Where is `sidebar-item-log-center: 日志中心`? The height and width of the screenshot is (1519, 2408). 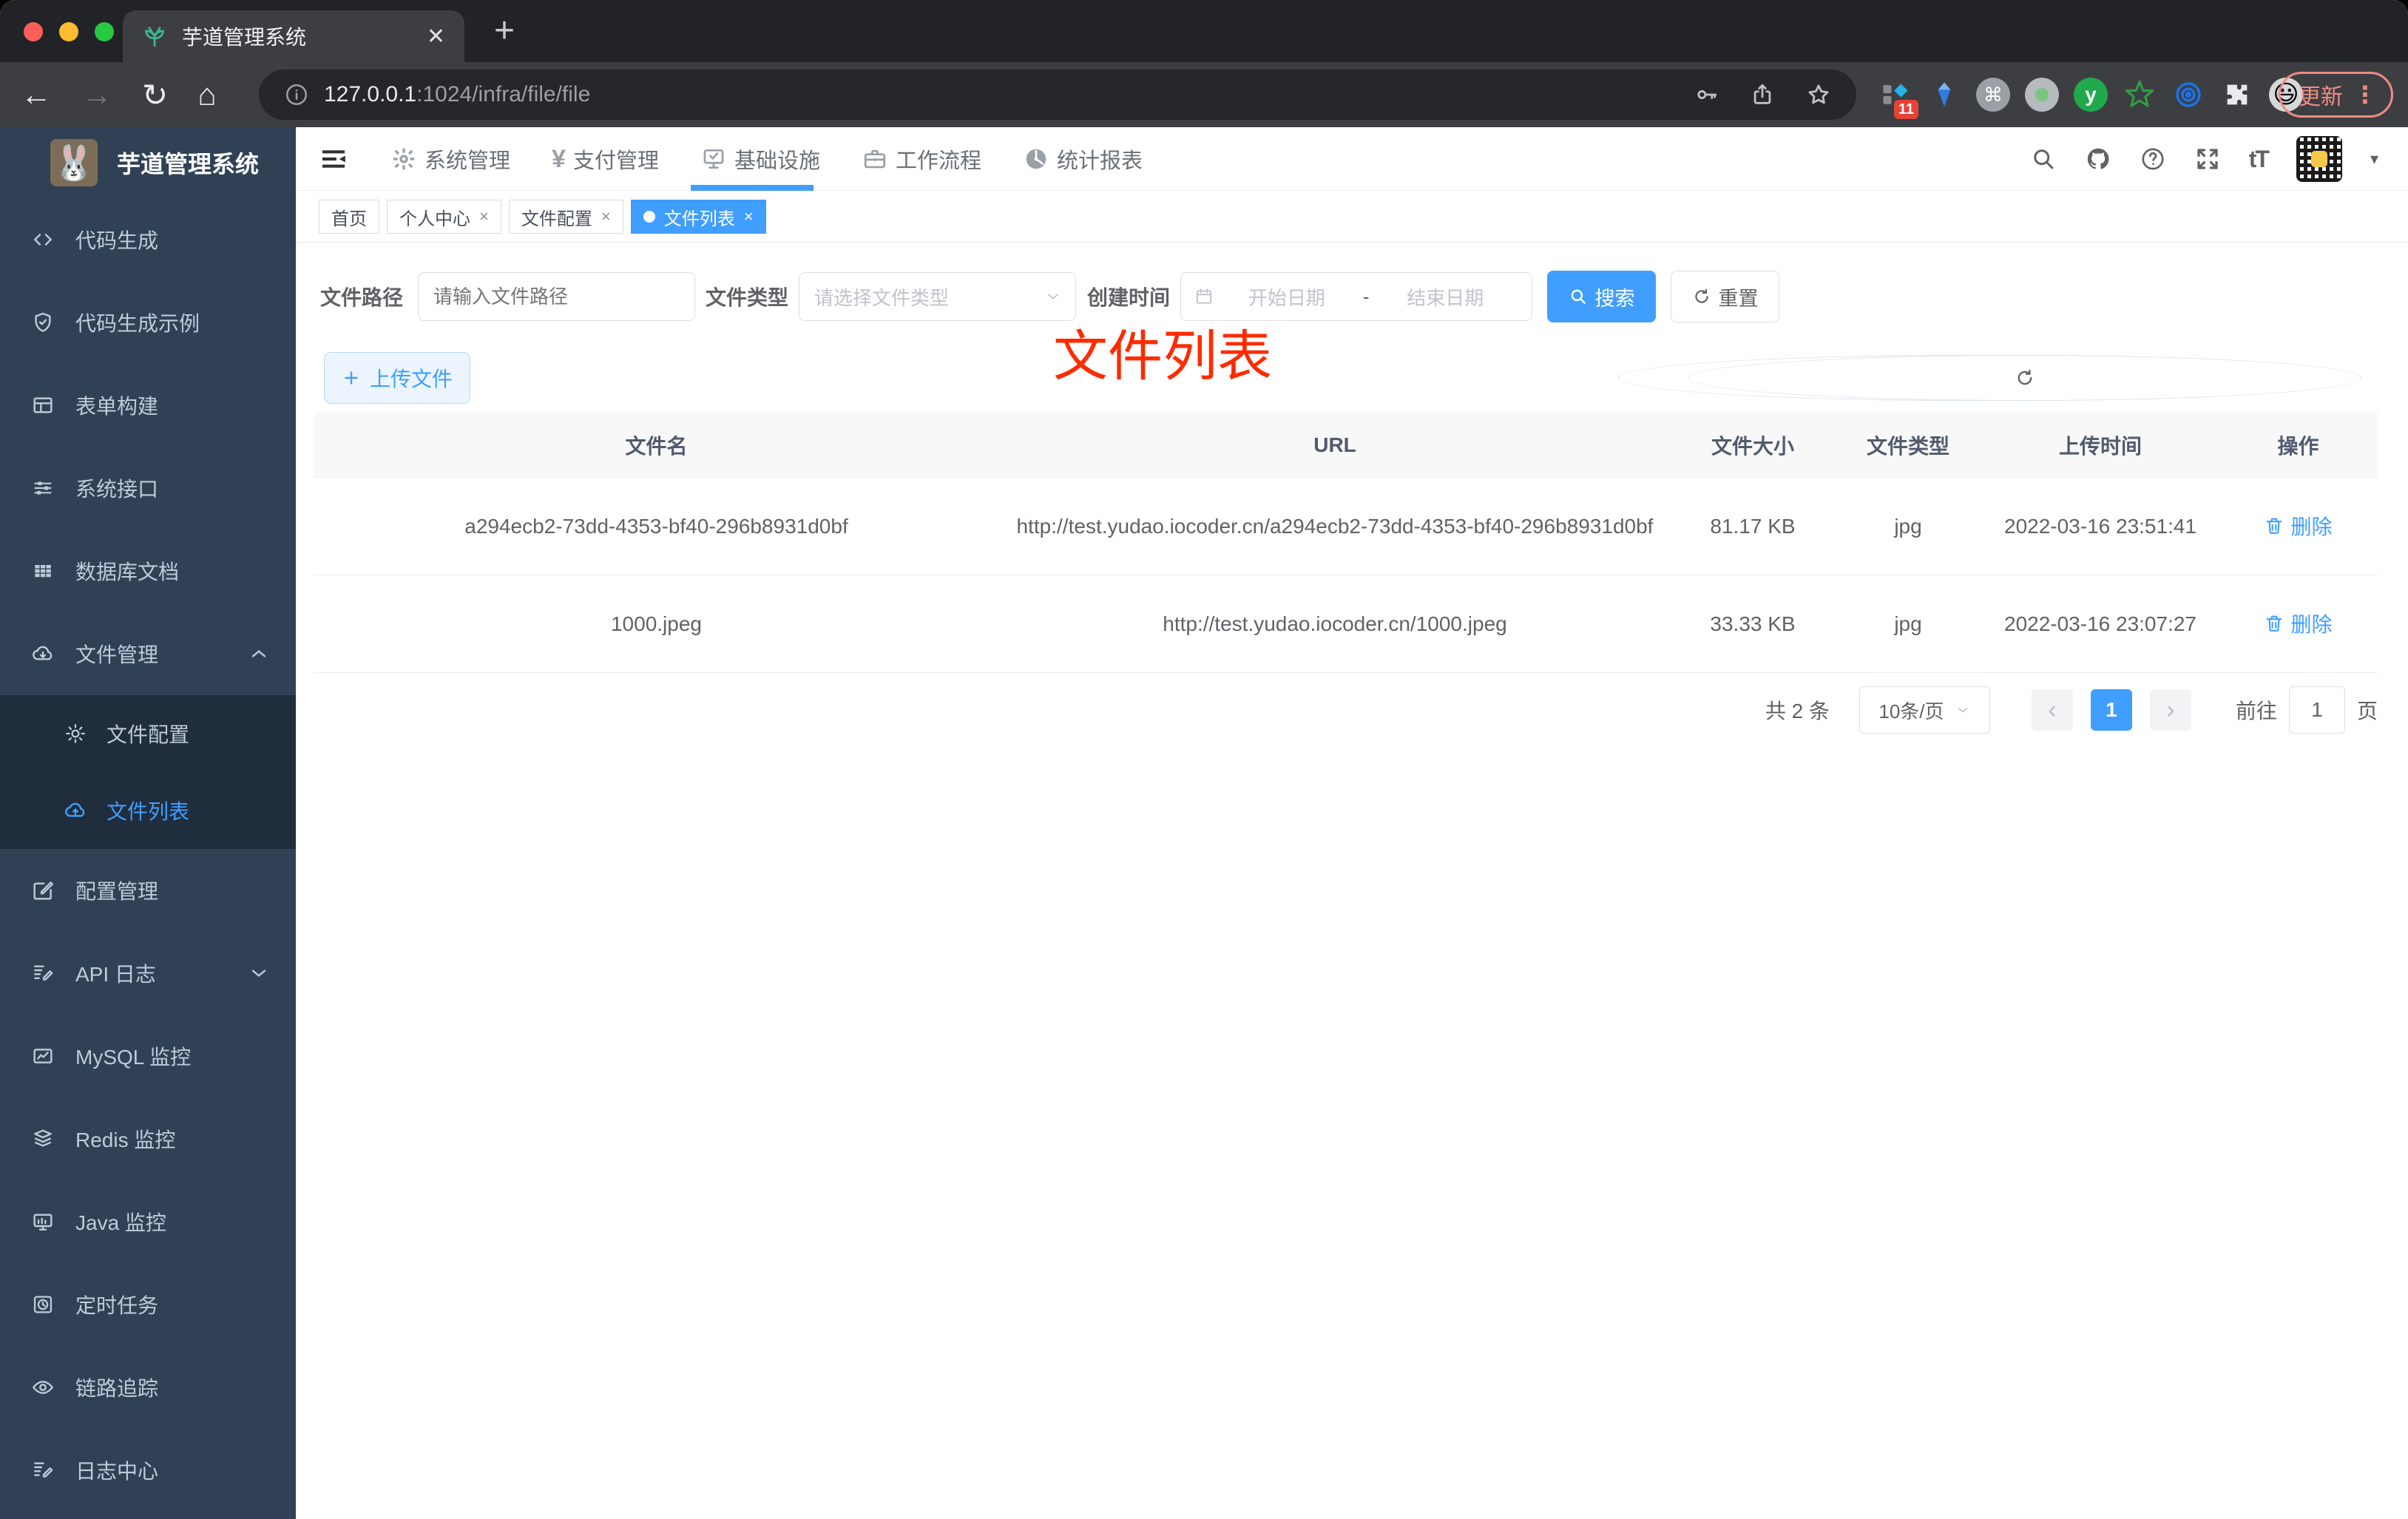 sidebar-item-log-center: 日志中心 is located at coordinates (148, 1470).